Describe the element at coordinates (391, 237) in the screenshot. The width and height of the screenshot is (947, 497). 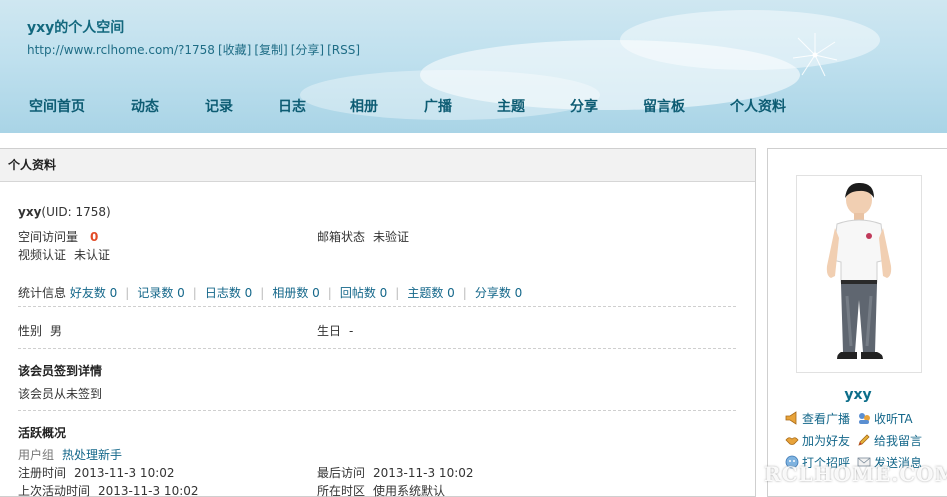
I see `email-value: 未验证` at that location.